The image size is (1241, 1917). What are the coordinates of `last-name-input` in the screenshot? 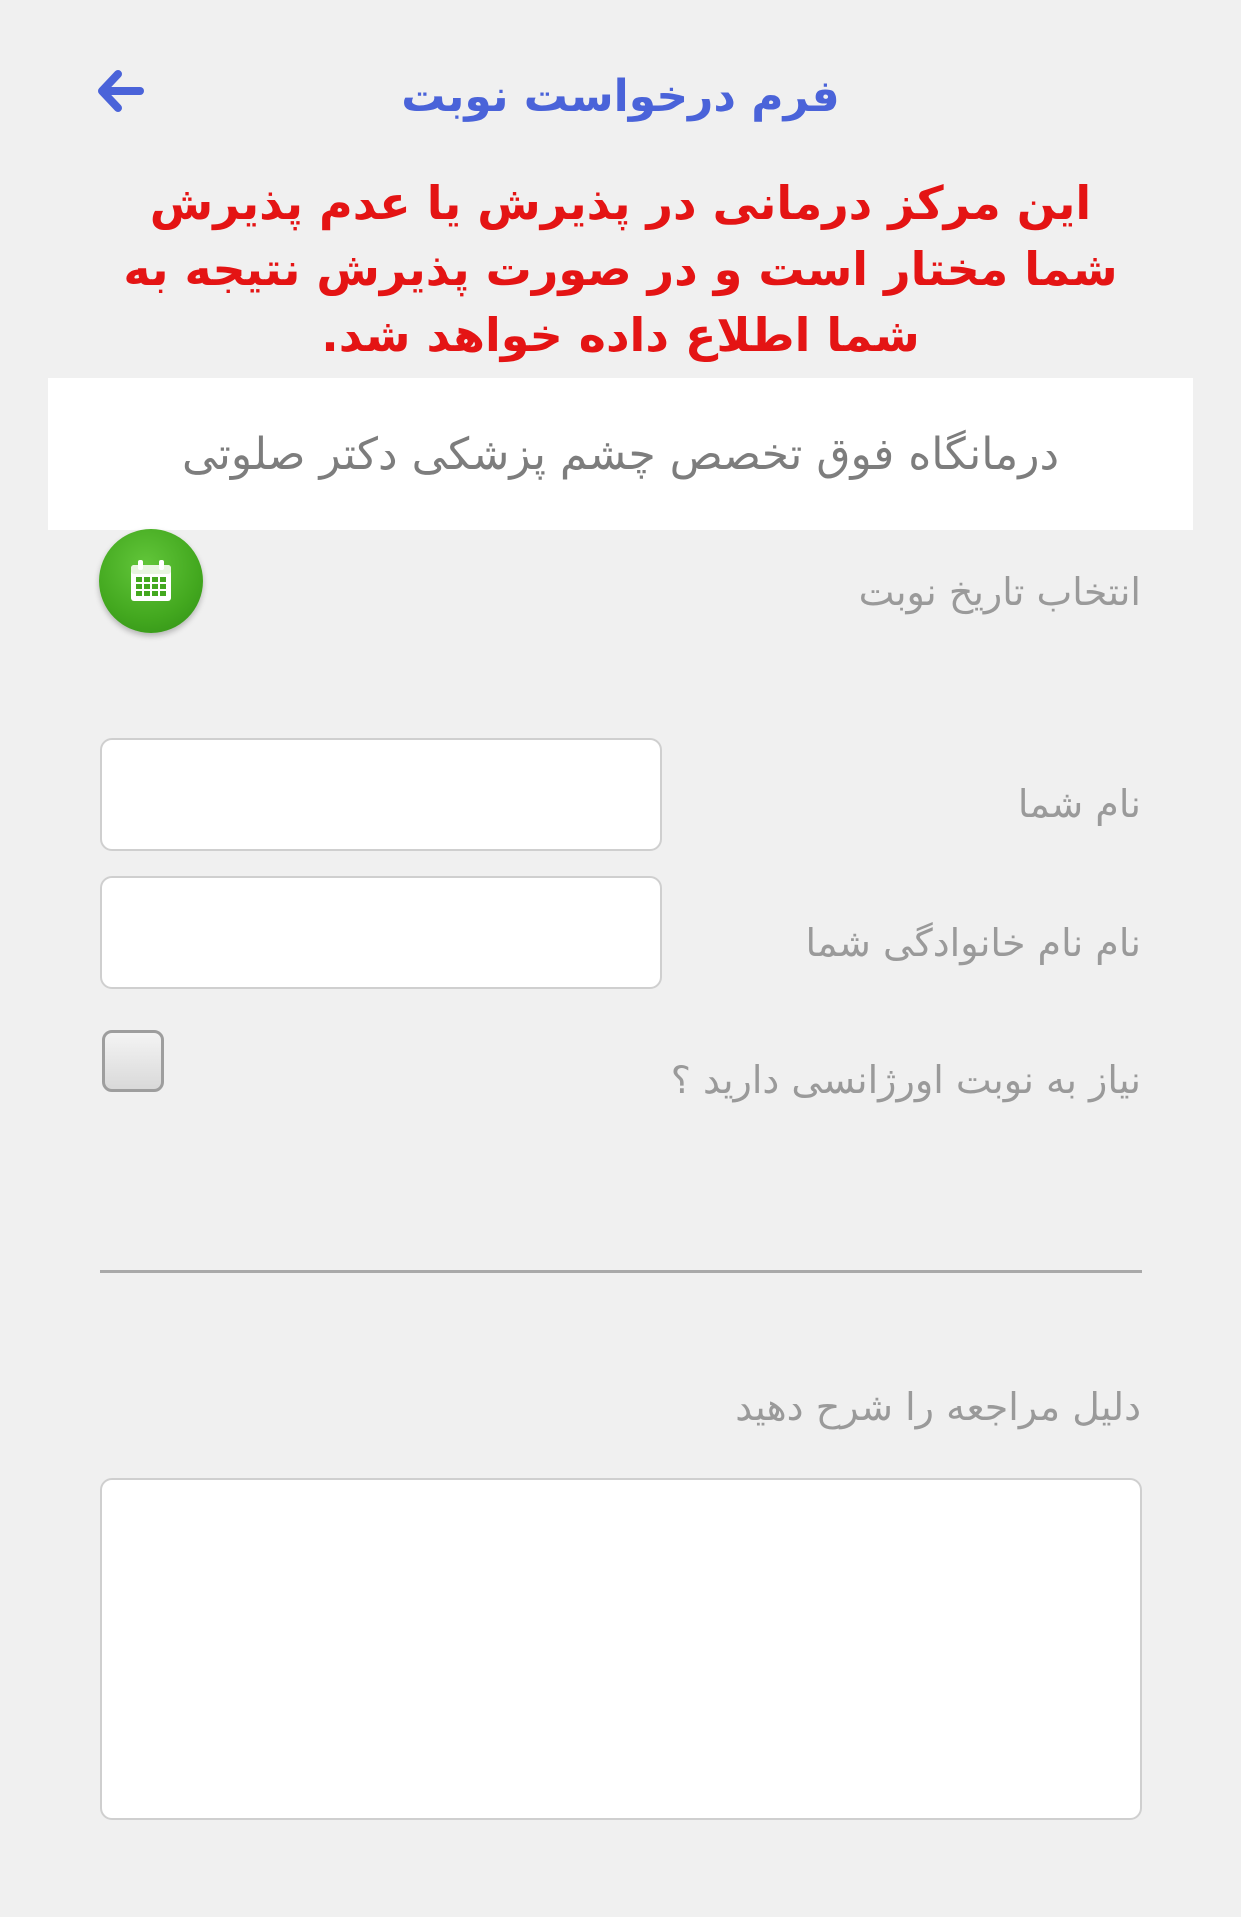 It's located at (381, 932).